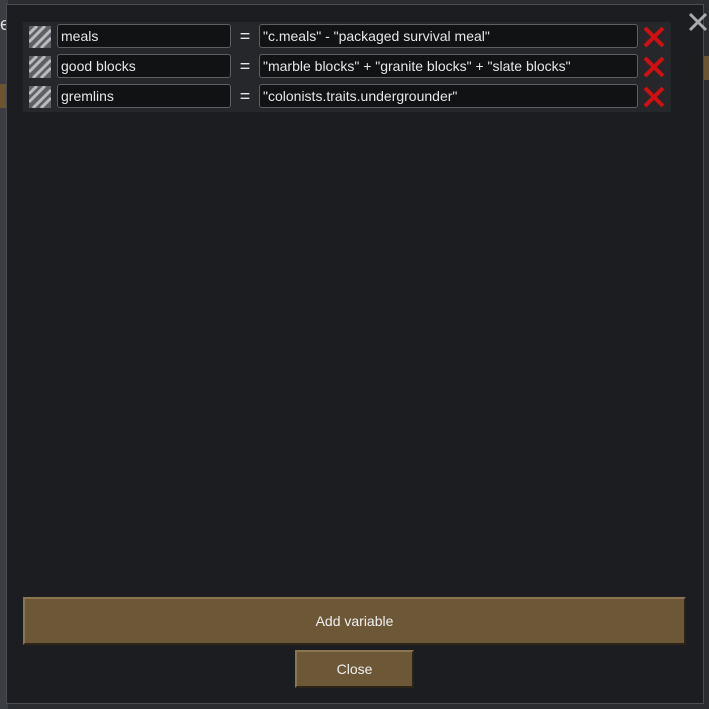  What do you see at coordinates (144, 36) in the screenshot?
I see `variable-name-input: meals` at bounding box center [144, 36].